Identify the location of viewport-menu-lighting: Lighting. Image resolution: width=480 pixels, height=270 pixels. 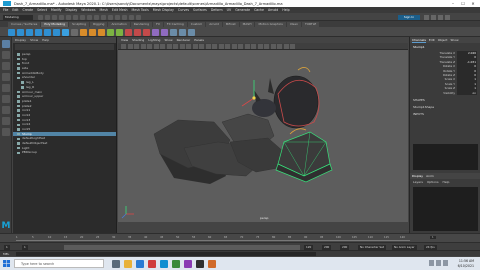
(154, 40).